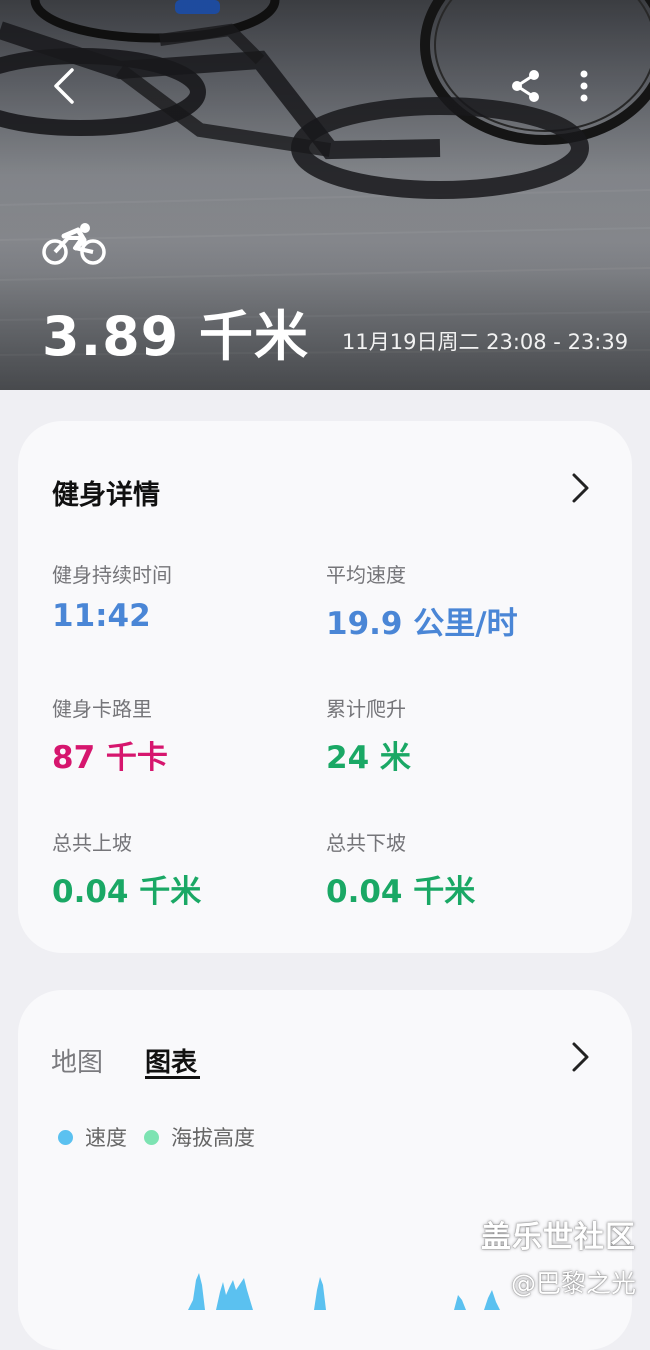  I want to click on stat-value: 11:42, so click(101, 616).